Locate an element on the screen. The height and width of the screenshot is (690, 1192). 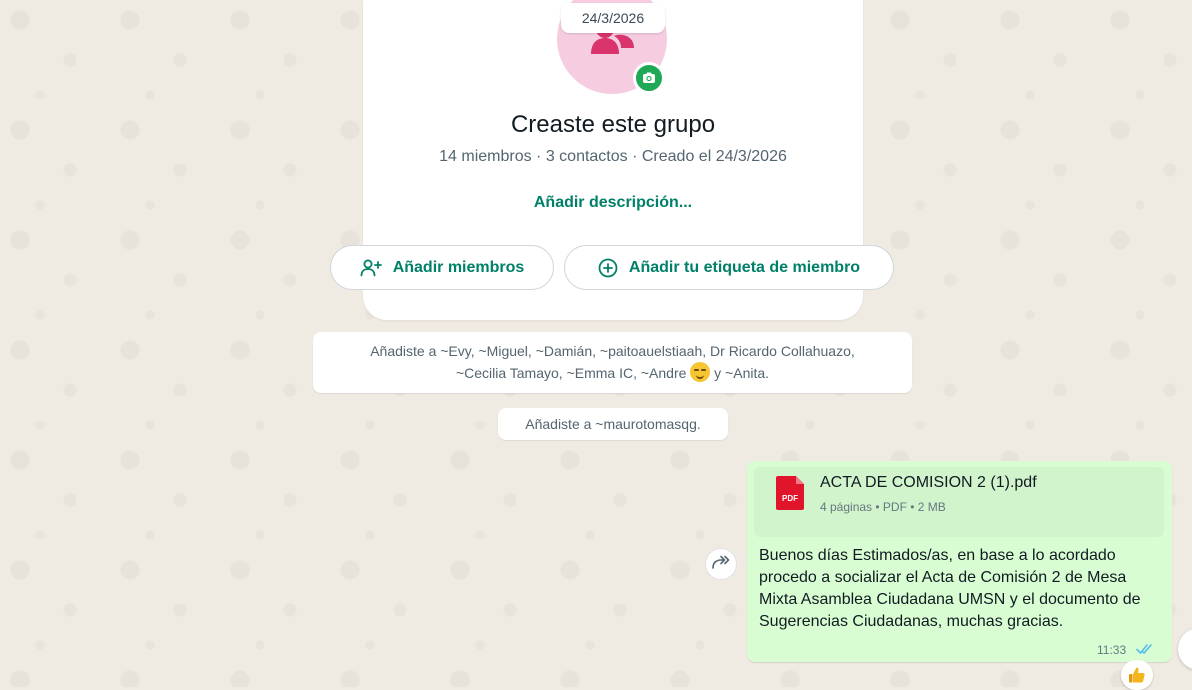
add-person-icon is located at coordinates (371, 268).